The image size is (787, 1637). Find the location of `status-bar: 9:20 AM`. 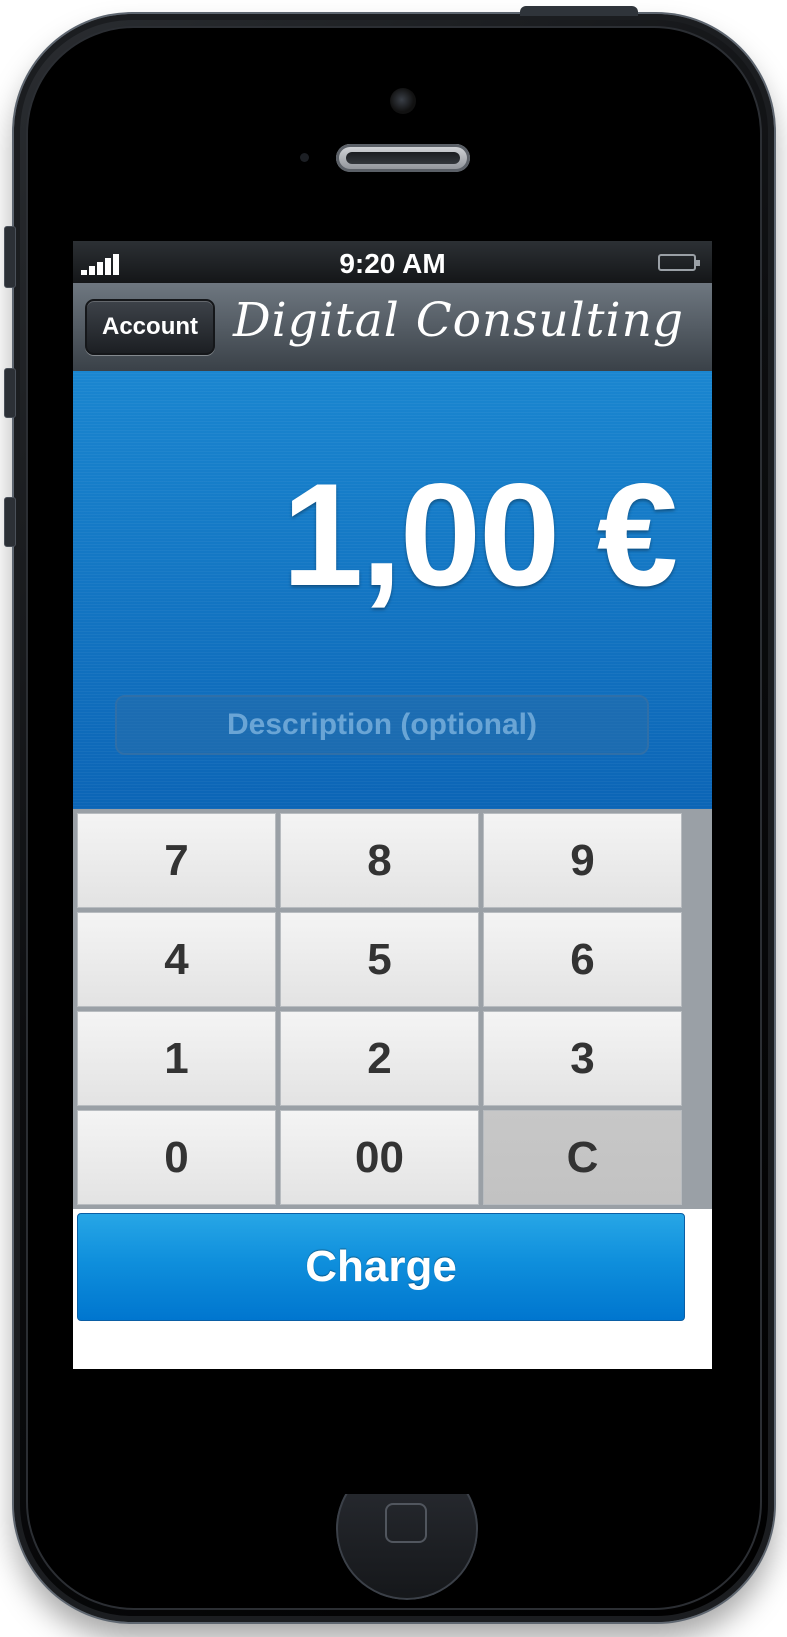

status-bar: 9:20 AM is located at coordinates (392, 262).